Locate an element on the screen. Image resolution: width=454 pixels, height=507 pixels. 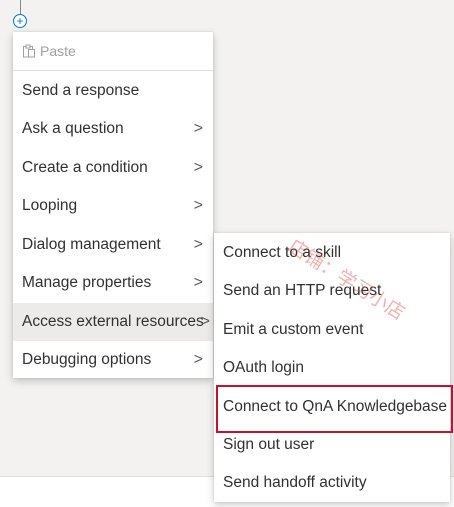
menu-item-access-external-resources: Access external resources > is located at coordinates (113, 322).